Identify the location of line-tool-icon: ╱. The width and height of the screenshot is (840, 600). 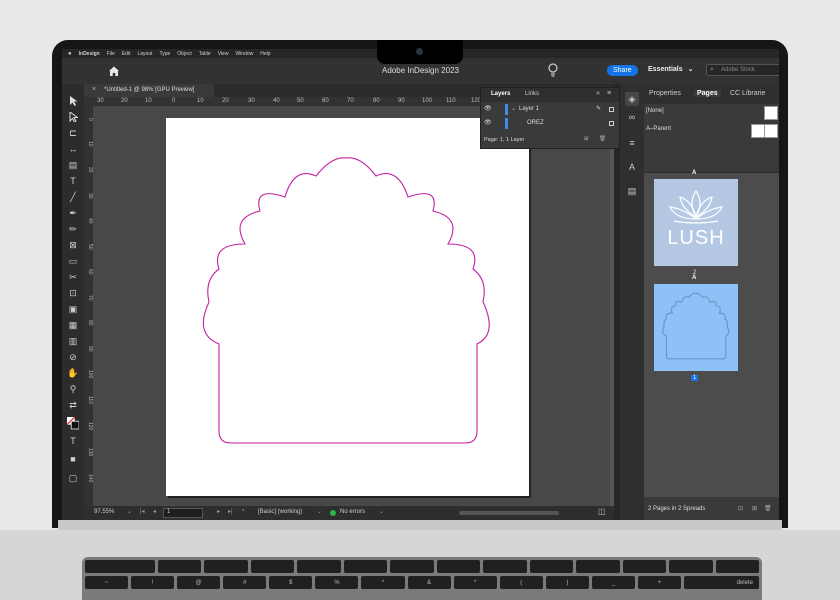
(73, 197).